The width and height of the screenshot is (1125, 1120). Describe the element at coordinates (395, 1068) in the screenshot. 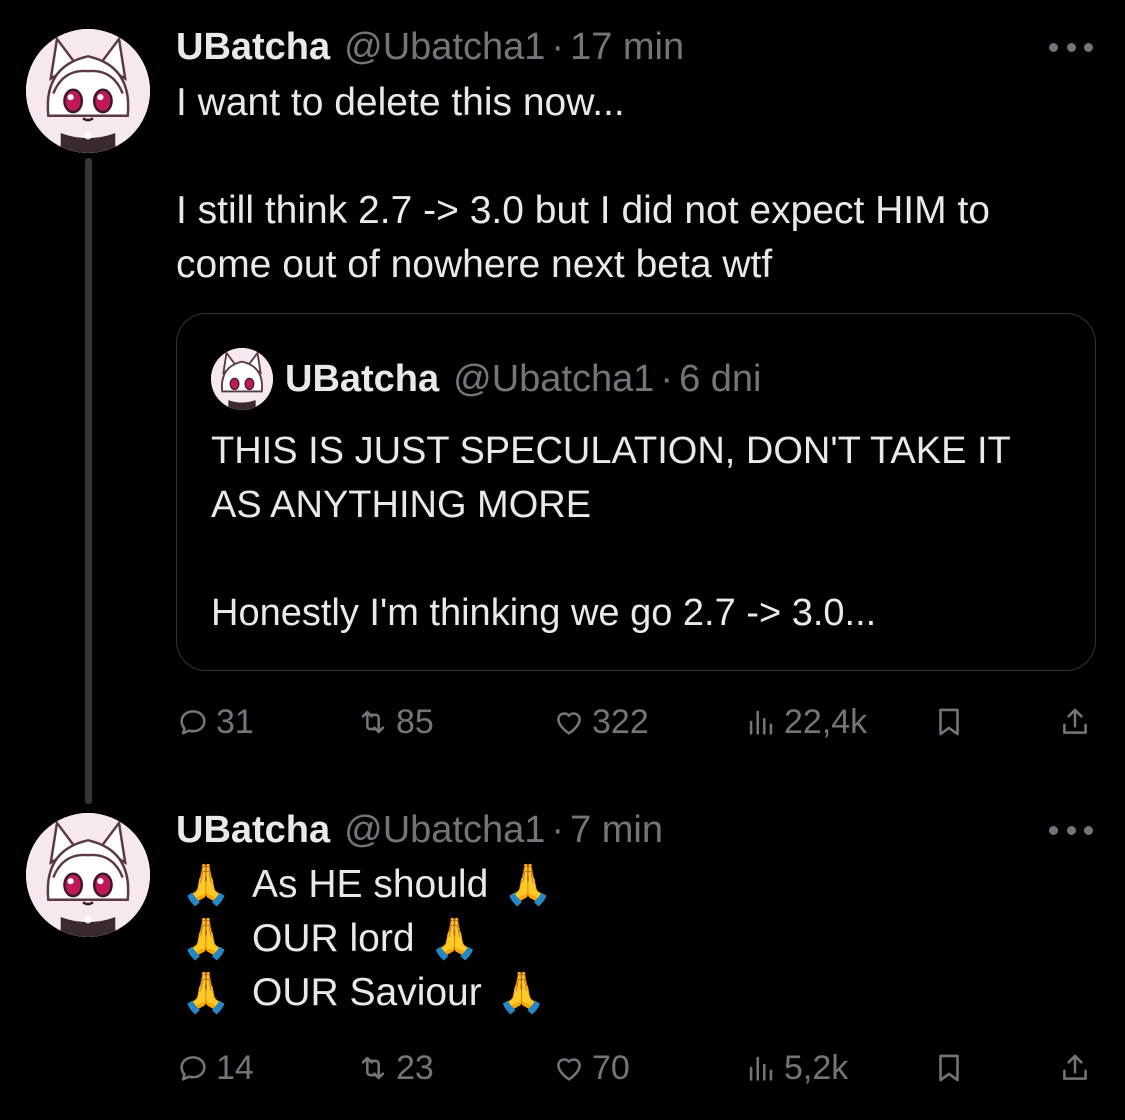

I see `retweet-button: 23` at that location.